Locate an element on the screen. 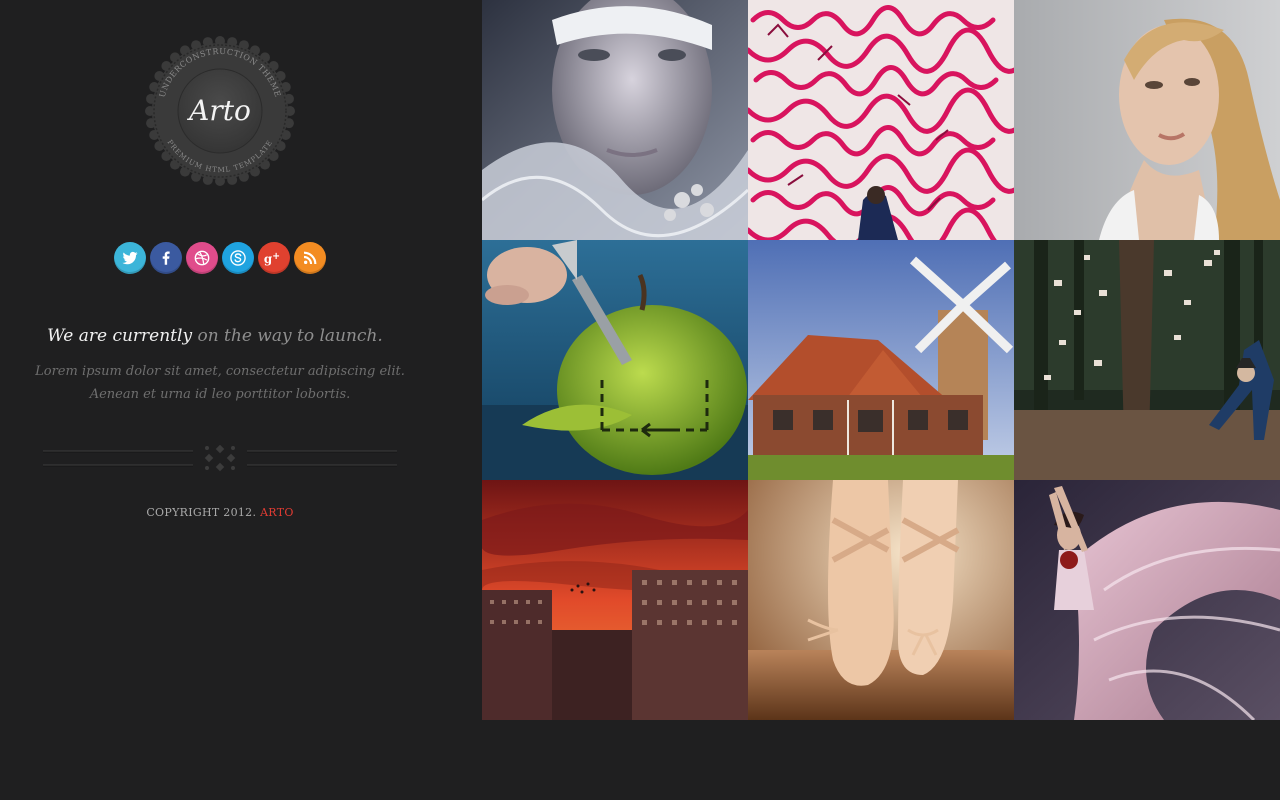 This screenshot has width=1280, height=800. tagline: We are currently on the way to launch. is located at coordinates (215, 336).